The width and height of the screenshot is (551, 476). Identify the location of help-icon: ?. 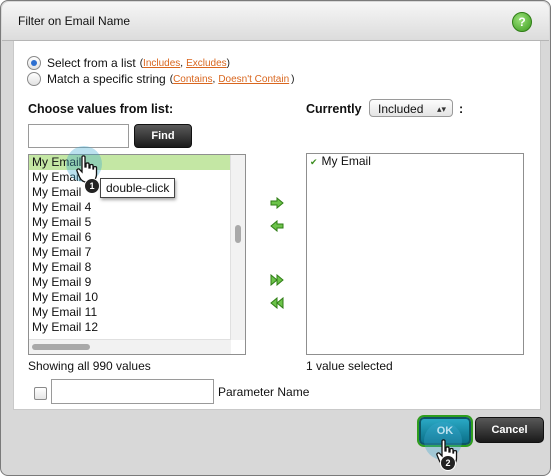
(522, 22).